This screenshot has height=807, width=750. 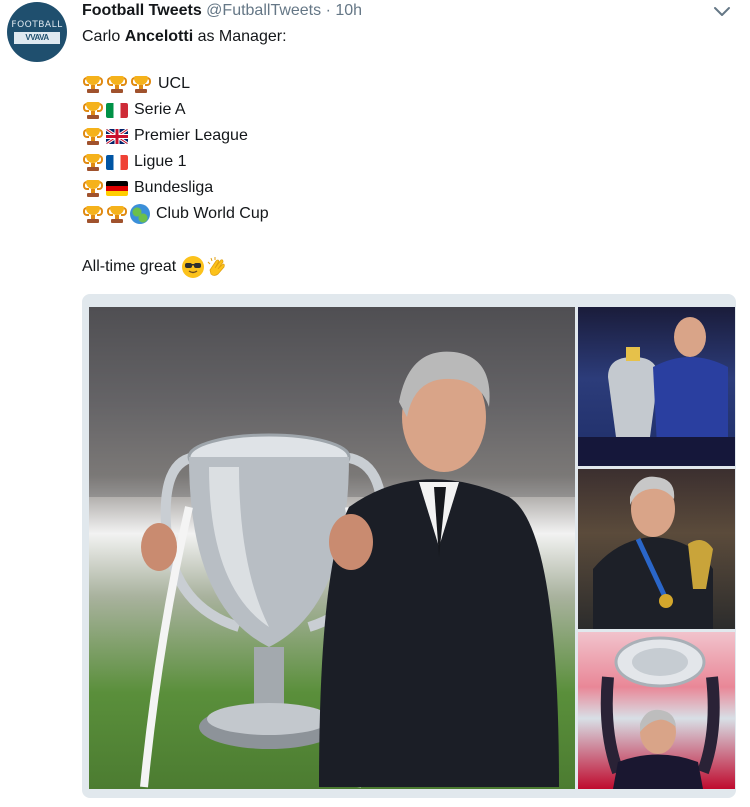 What do you see at coordinates (174, 187) in the screenshot?
I see `honour-label: Bundesliga` at bounding box center [174, 187].